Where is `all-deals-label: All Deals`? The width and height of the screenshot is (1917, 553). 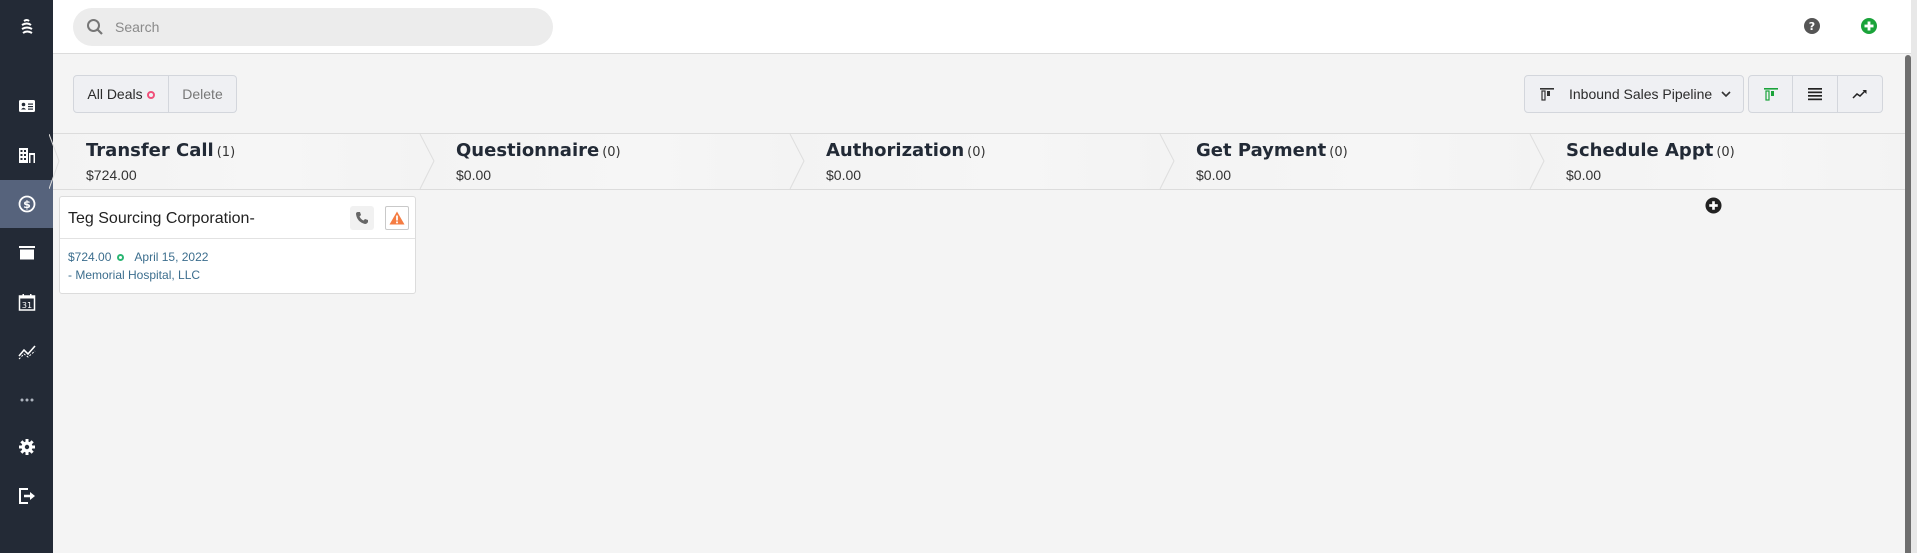
all-deals-label: All Deals is located at coordinates (115, 94).